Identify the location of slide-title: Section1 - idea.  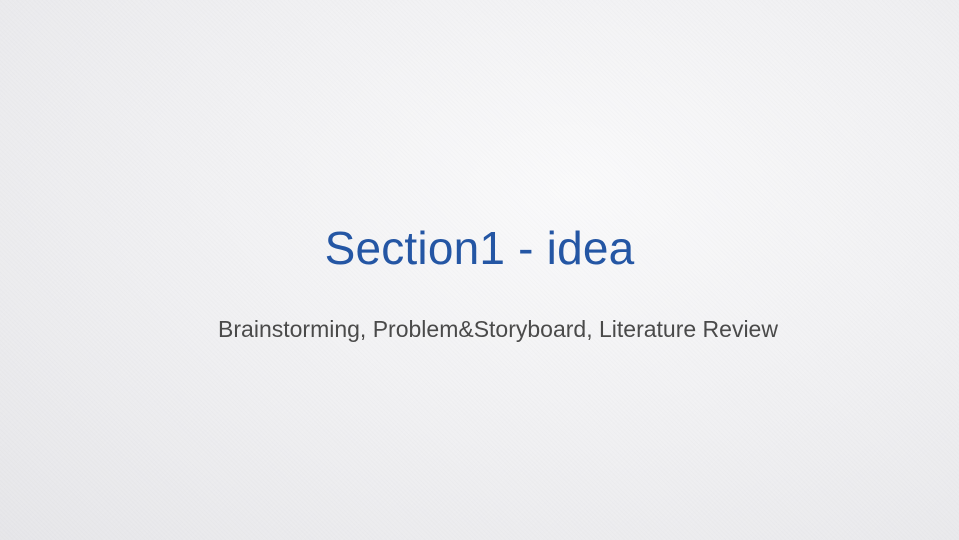
(479, 248).